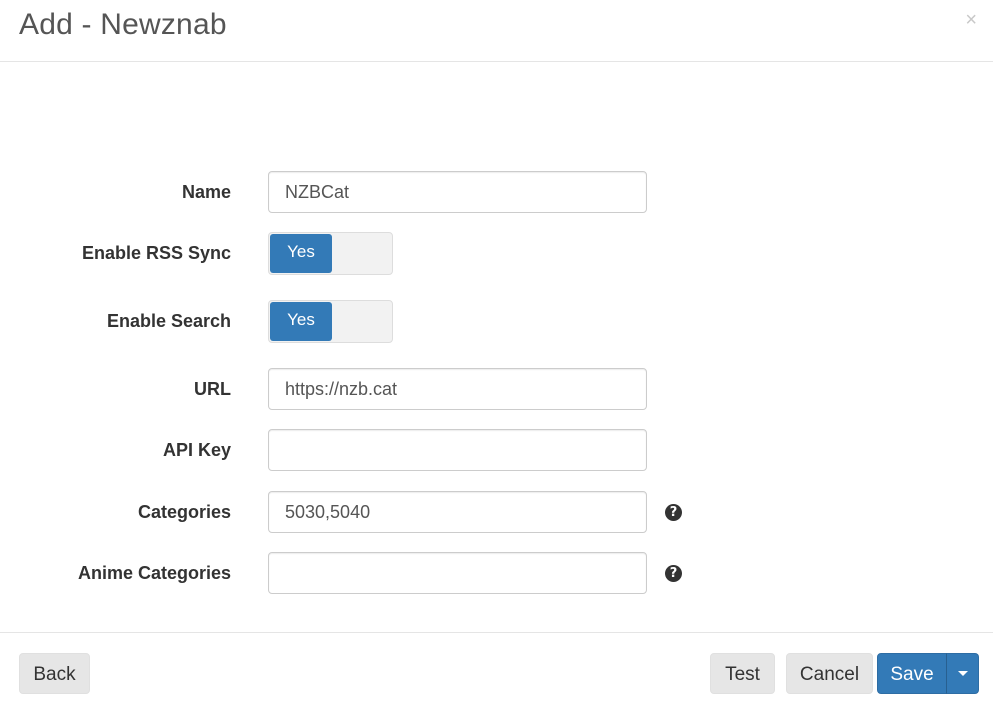 The height and width of the screenshot is (702, 993). I want to click on save-button: Save, so click(912, 673).